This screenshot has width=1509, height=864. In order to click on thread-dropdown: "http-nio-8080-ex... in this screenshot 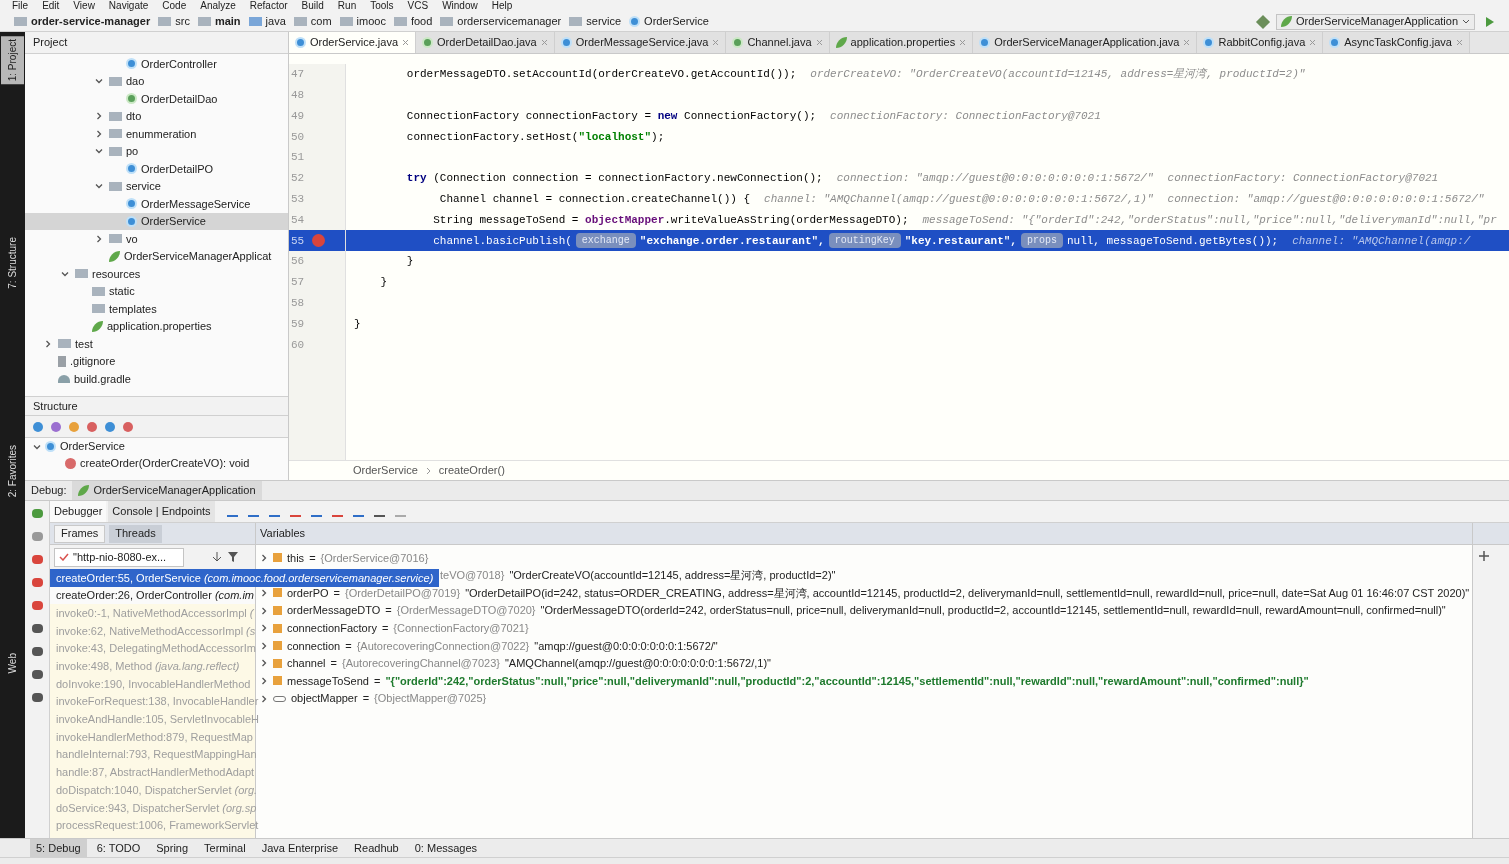, I will do `click(119, 557)`.